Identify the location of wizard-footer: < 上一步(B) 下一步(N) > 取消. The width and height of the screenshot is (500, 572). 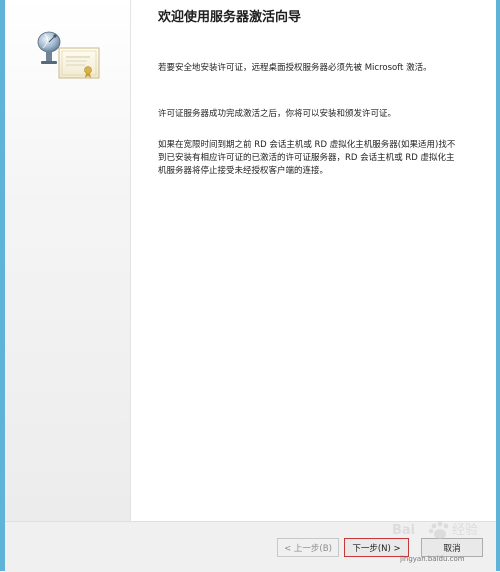
(250, 546).